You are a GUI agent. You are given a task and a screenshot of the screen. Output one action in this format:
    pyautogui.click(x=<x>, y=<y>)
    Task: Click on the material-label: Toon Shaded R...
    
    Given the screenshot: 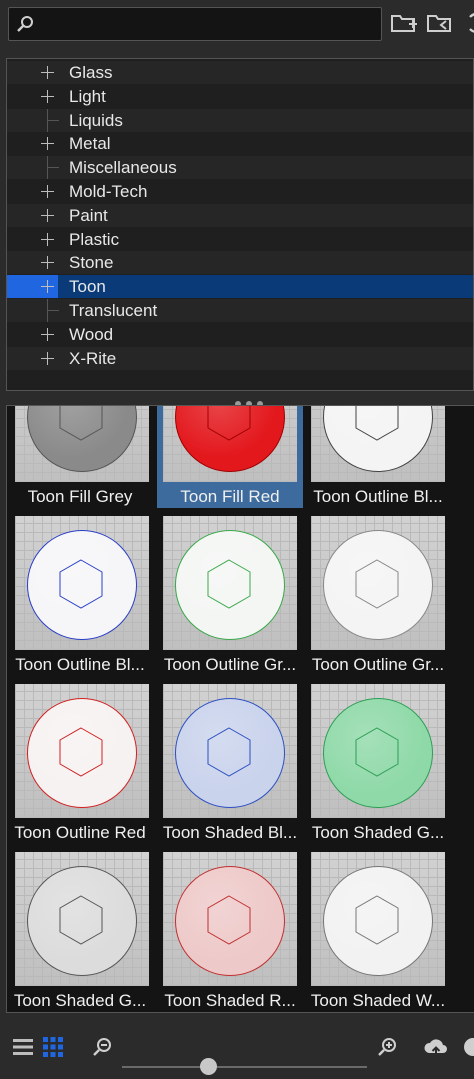 What is the action you would take?
    pyautogui.click(x=230, y=1000)
    